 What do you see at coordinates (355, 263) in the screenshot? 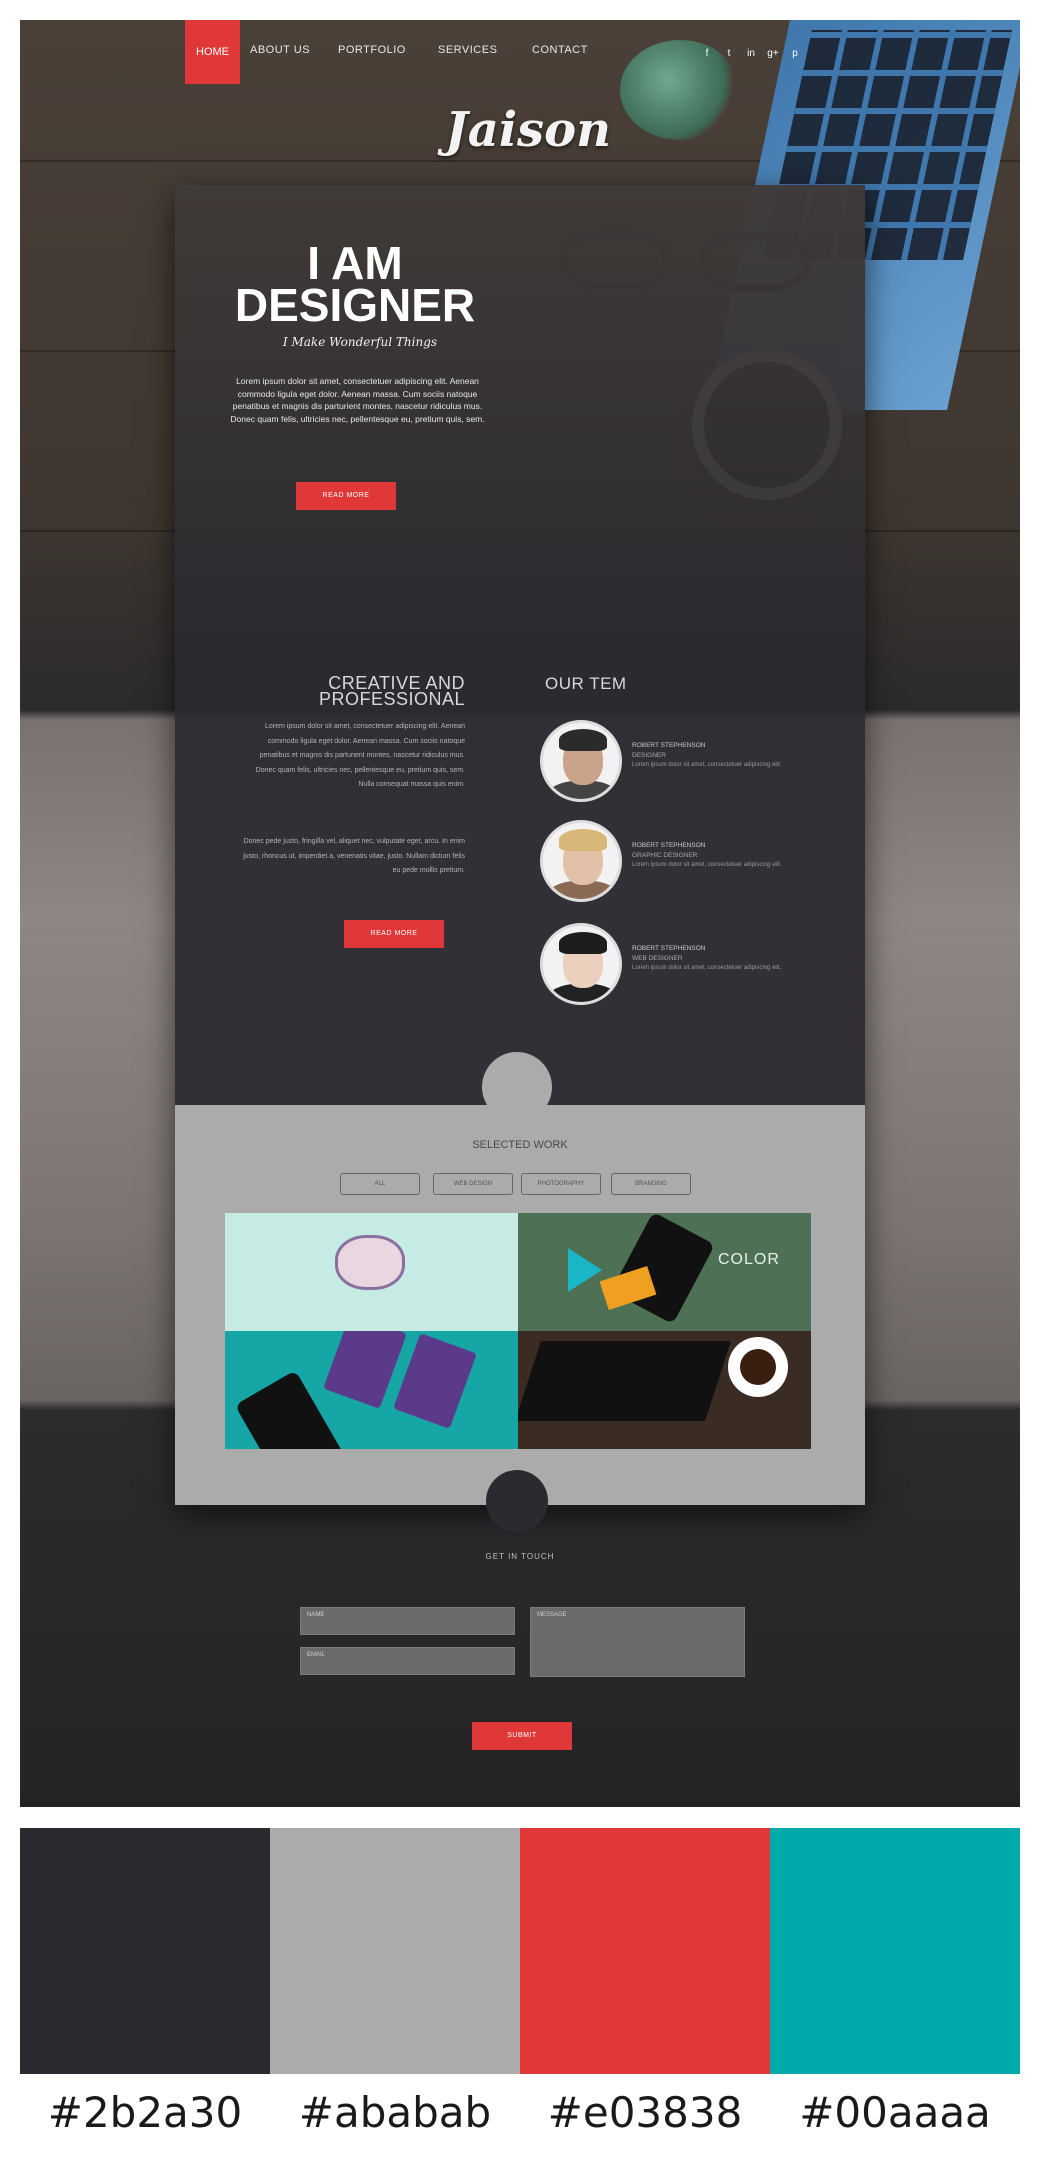
I see `hero-title-line1: I AM` at bounding box center [355, 263].